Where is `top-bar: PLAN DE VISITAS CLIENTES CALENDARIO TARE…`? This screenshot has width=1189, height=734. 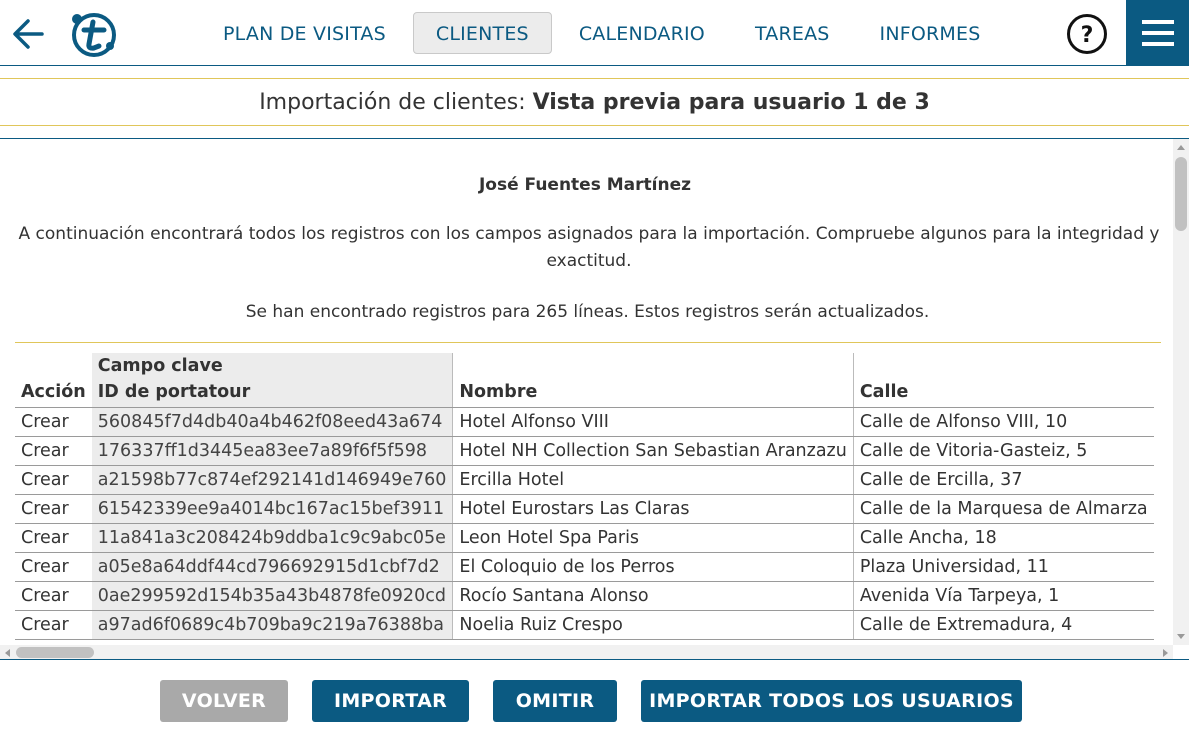
top-bar: PLAN DE VISITAS CLIENTES CALENDARIO TARE… is located at coordinates (594, 33).